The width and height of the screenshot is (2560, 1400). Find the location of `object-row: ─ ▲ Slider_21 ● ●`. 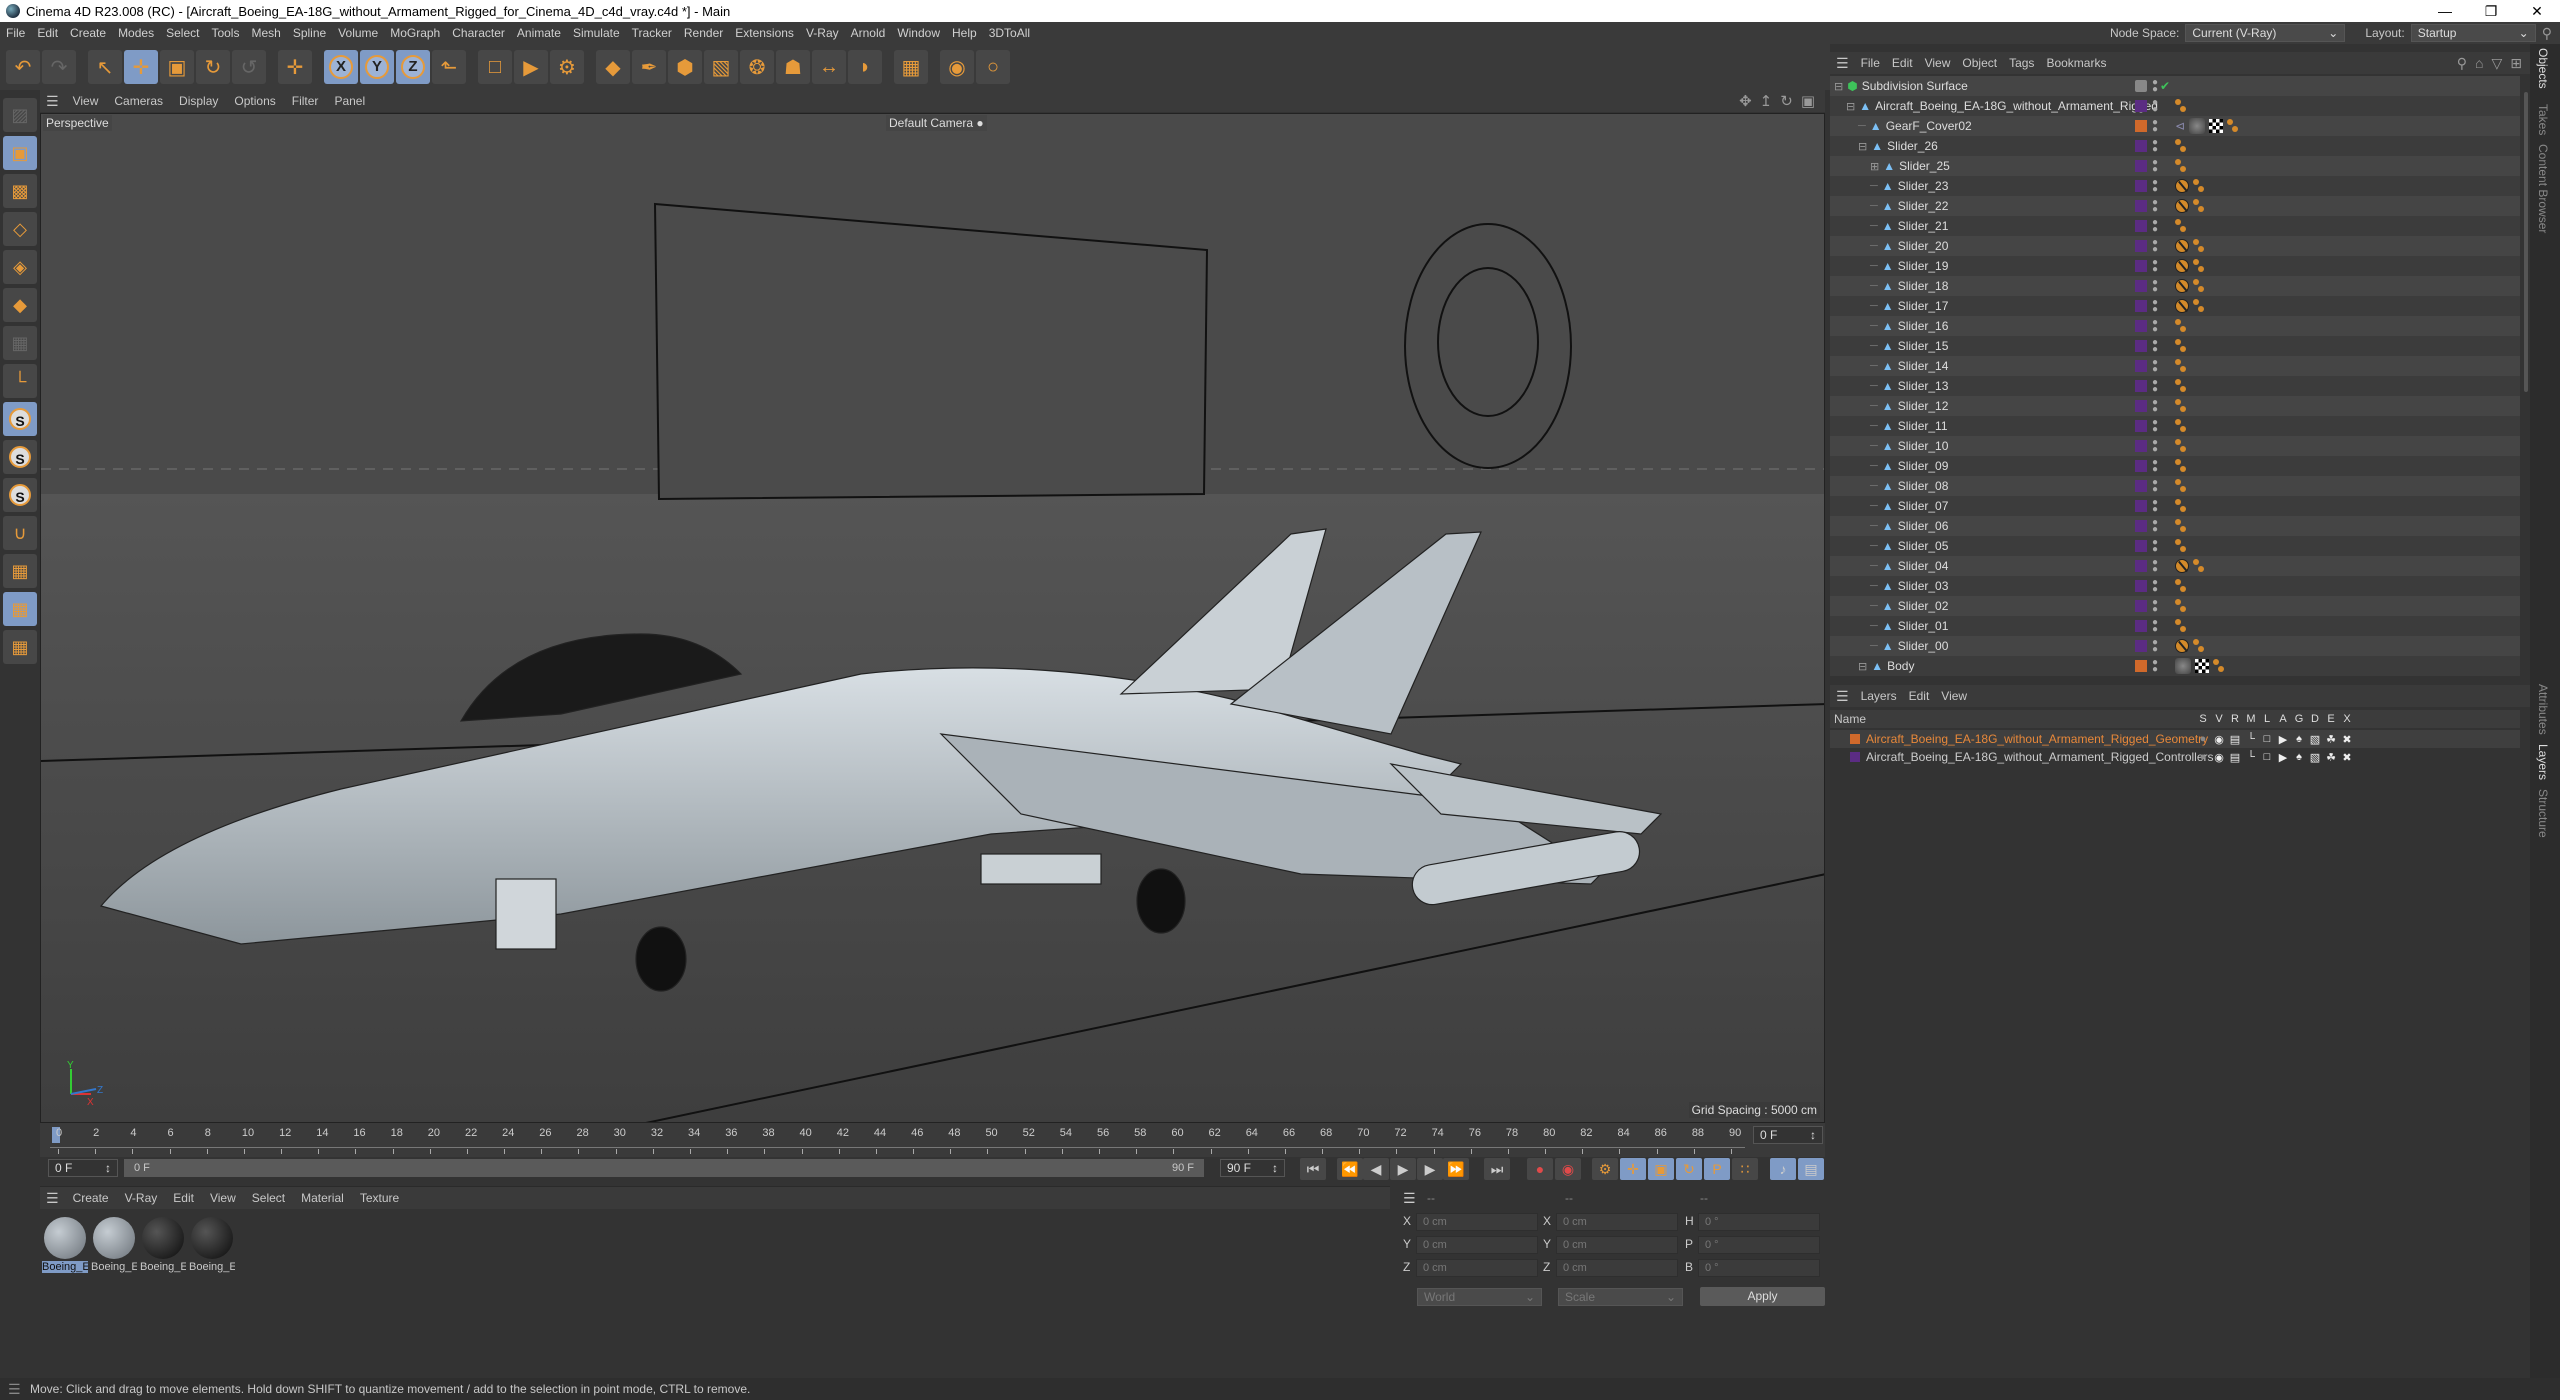

object-row: ─ ▲ Slider_21 ● ● is located at coordinates (2175, 226).